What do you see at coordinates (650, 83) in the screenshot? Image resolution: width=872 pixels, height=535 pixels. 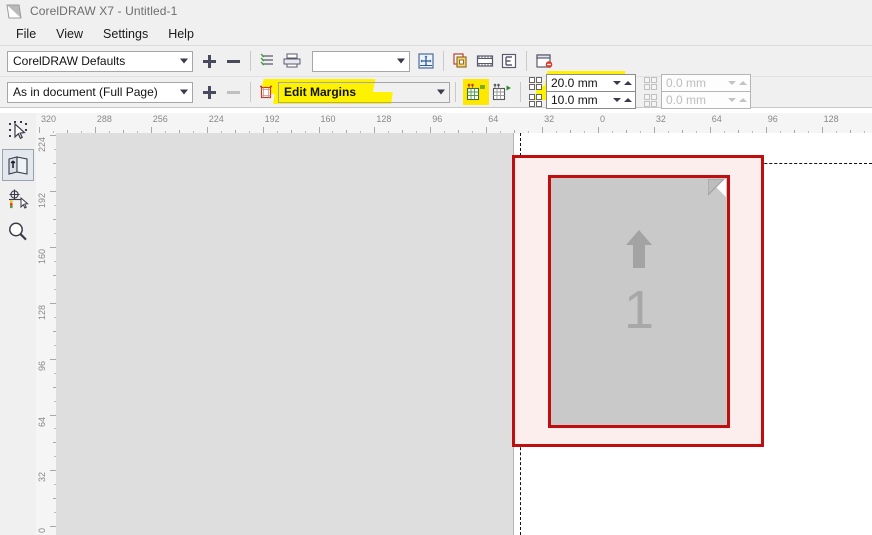 I see `gutter-vertical-icon` at bounding box center [650, 83].